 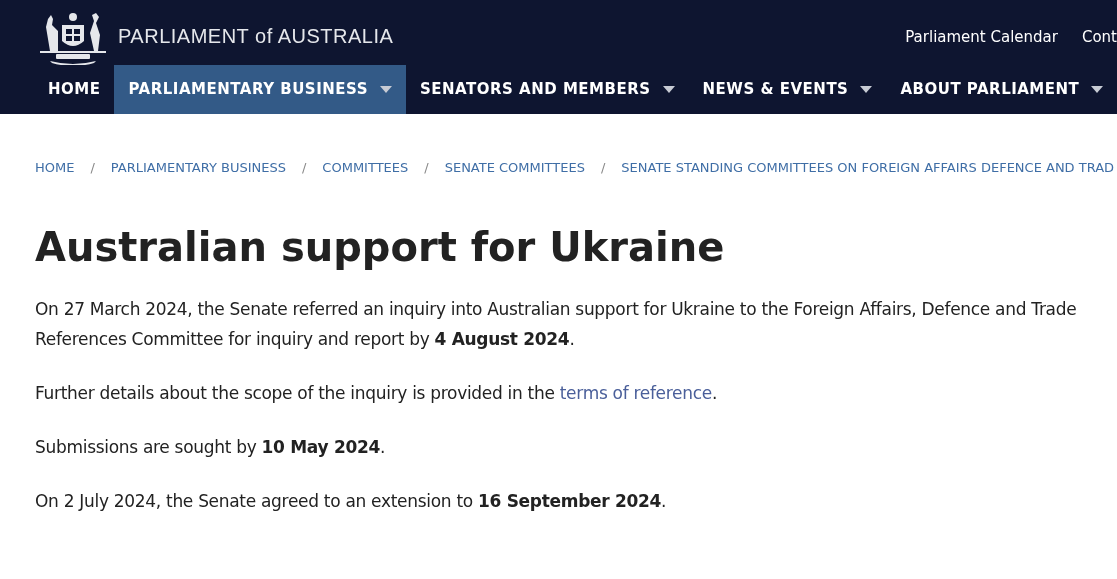 What do you see at coordinates (556, 324) in the screenshot?
I see `paragraph: On 27 March 2024, the Senate referred an inquiry into Australian support for Ukraine to the Foreign Affairs, Defence and Trade References Committee for inquiry and report by 4 August 2024.` at bounding box center [556, 324].